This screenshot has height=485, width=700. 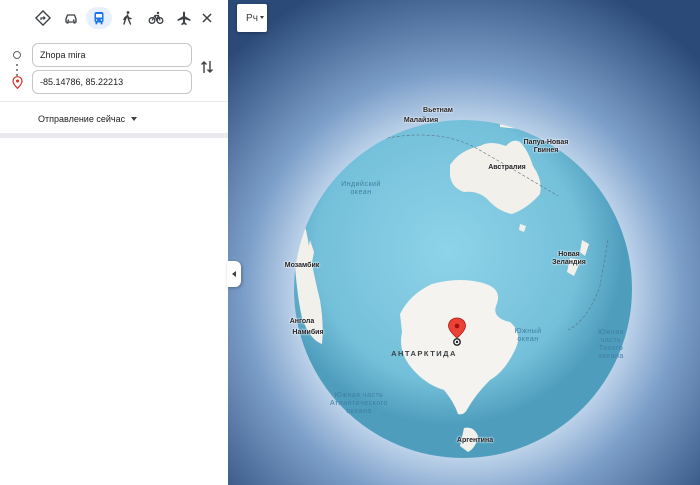 I want to click on bicycle-icon, so click(x=156, y=17).